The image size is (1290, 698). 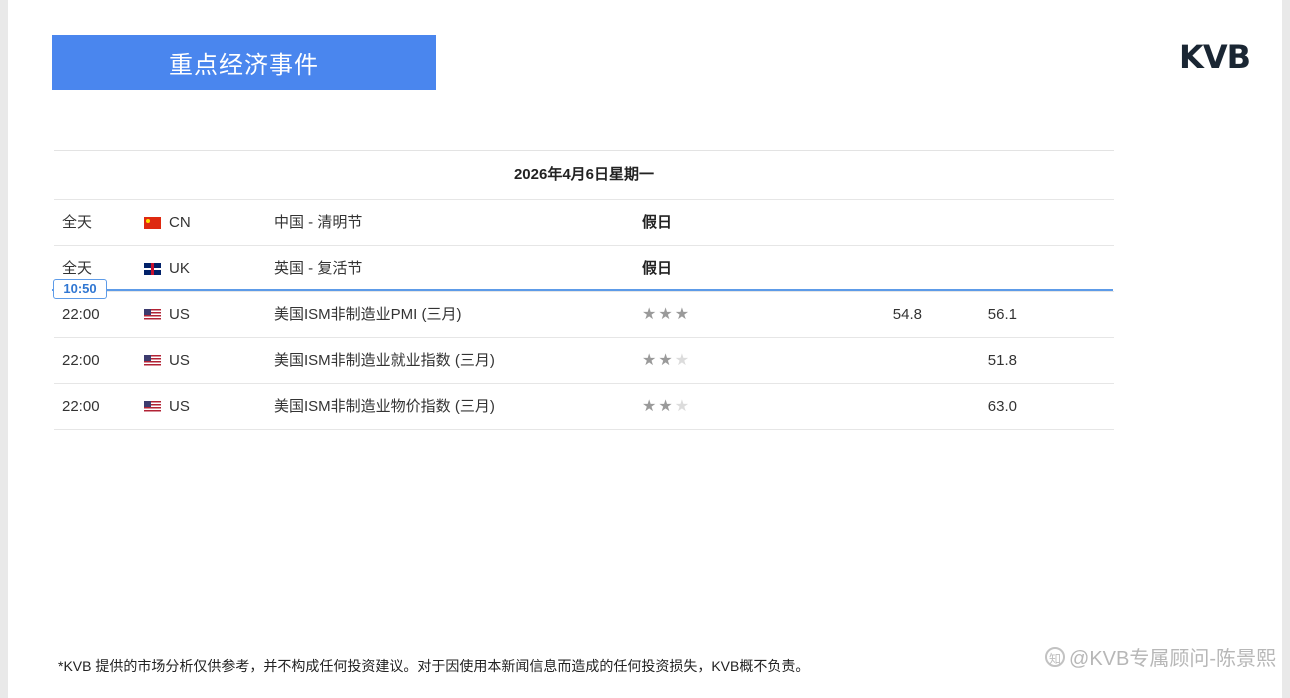 I want to click on table-row: 全天 UK 英国 - 复活节 假日, so click(x=584, y=269).